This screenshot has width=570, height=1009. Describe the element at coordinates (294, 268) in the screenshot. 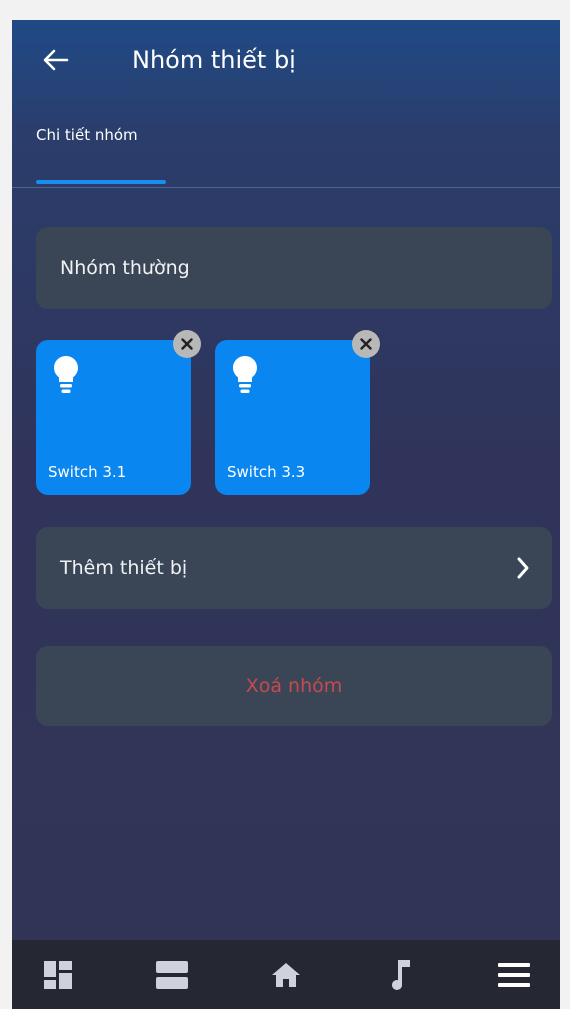

I see `group-type-field: Nhóm thường` at that location.